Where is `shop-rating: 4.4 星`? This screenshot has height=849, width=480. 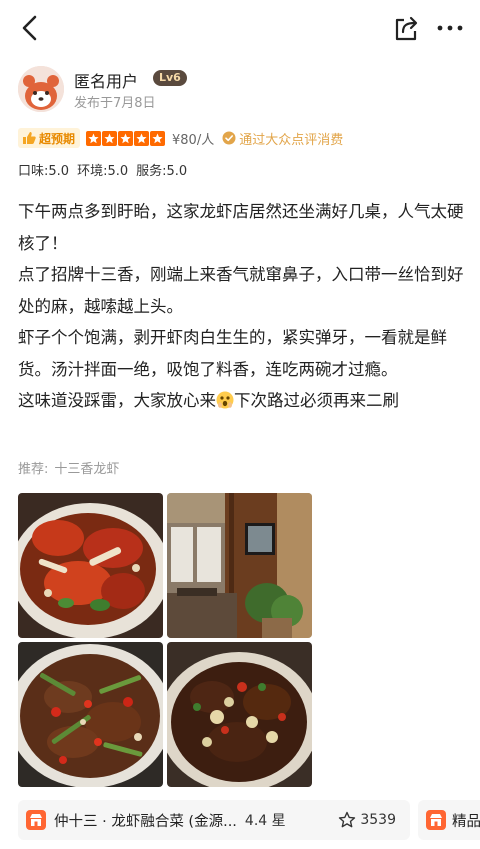
shop-rating: 4.4 星 is located at coordinates (265, 821).